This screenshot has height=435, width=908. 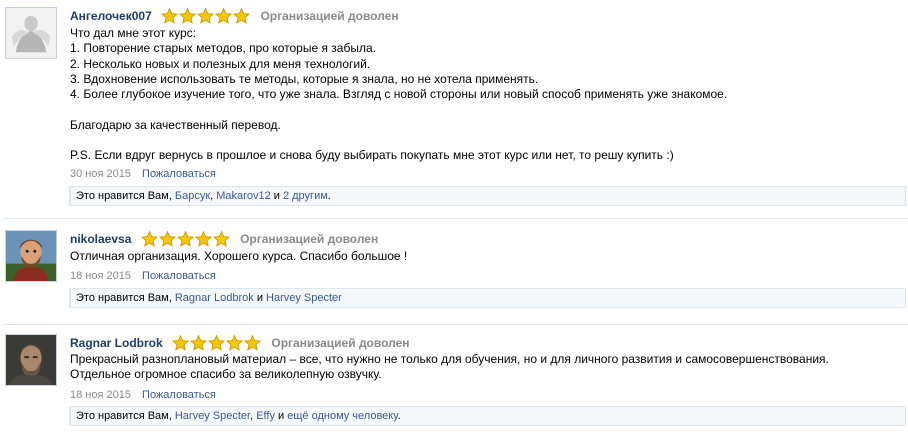 What do you see at coordinates (133, 33) in the screenshot?
I see `review-line: Что дал мне этот курс:` at bounding box center [133, 33].